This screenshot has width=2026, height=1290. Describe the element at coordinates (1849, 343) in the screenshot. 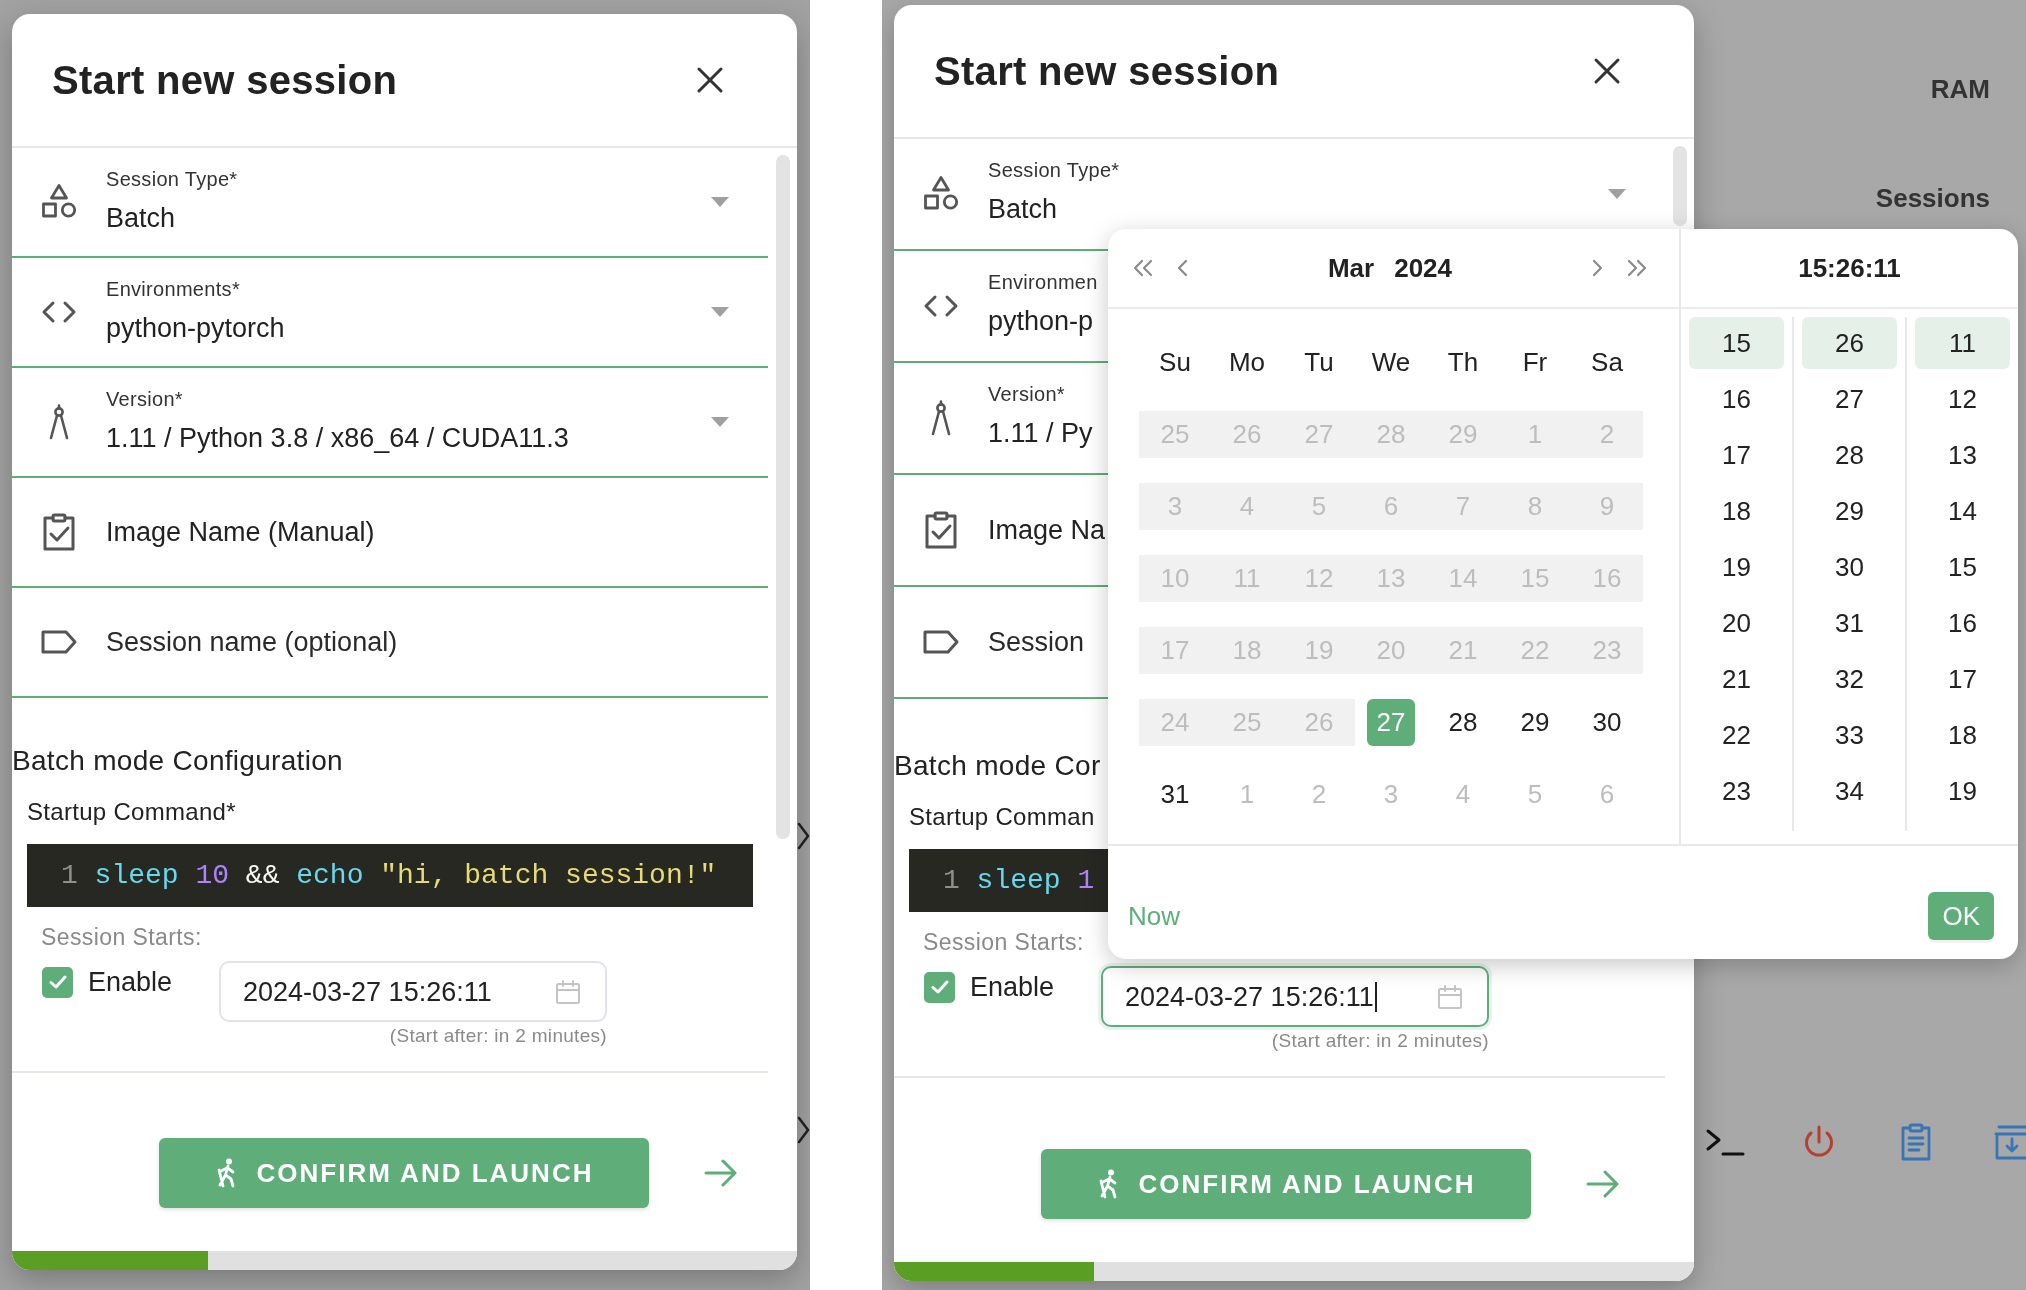

I see `time-option: 26` at that location.